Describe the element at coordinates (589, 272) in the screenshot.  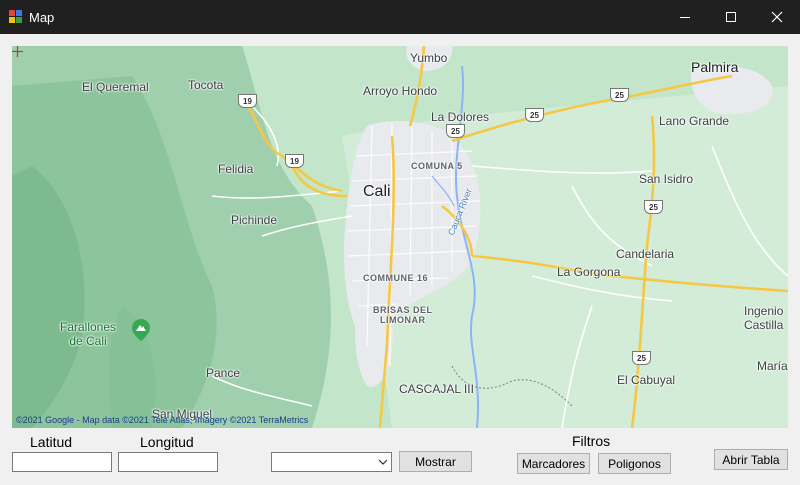
I see `place-la-gorgona: La Gorgona` at that location.